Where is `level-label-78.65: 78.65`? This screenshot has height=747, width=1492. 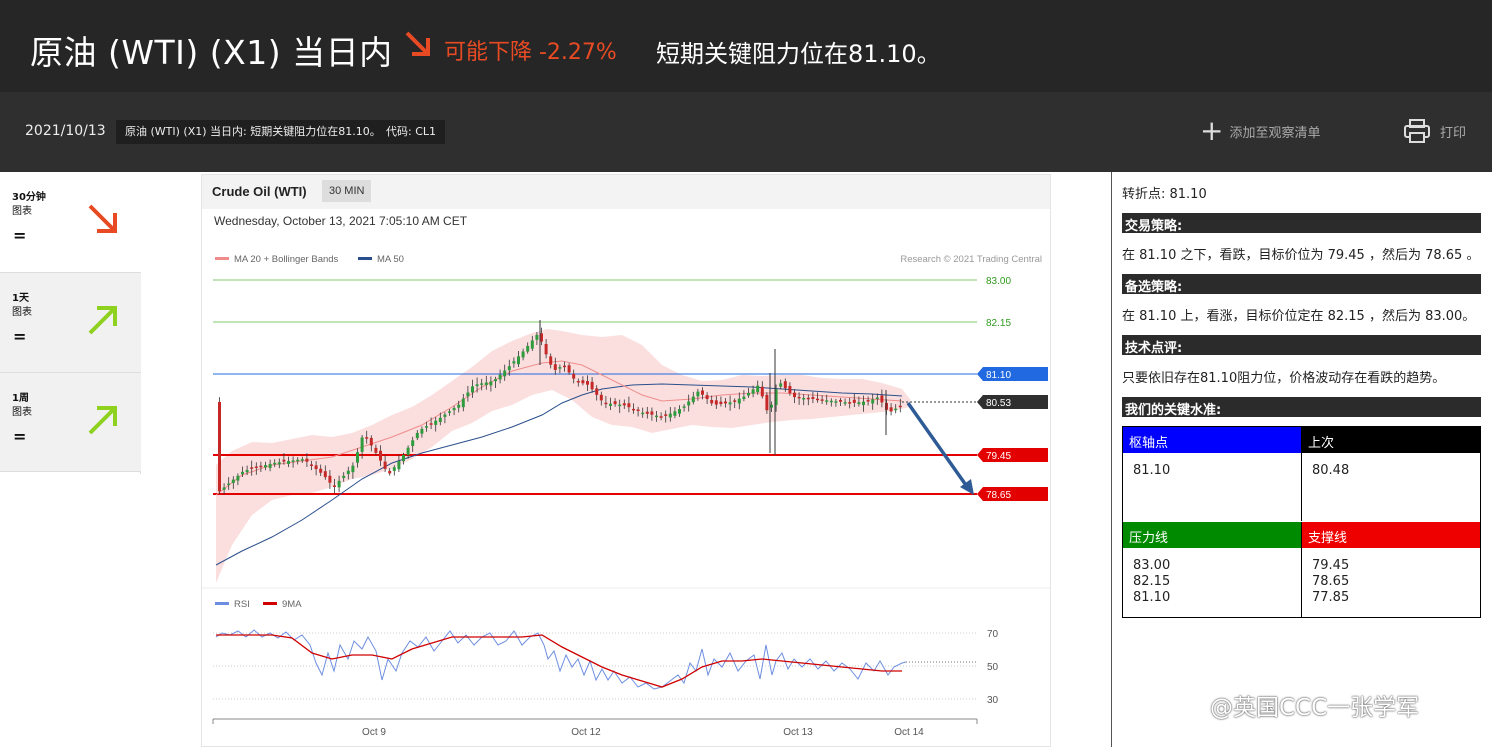
level-label-78.65: 78.65 is located at coordinates (998, 495).